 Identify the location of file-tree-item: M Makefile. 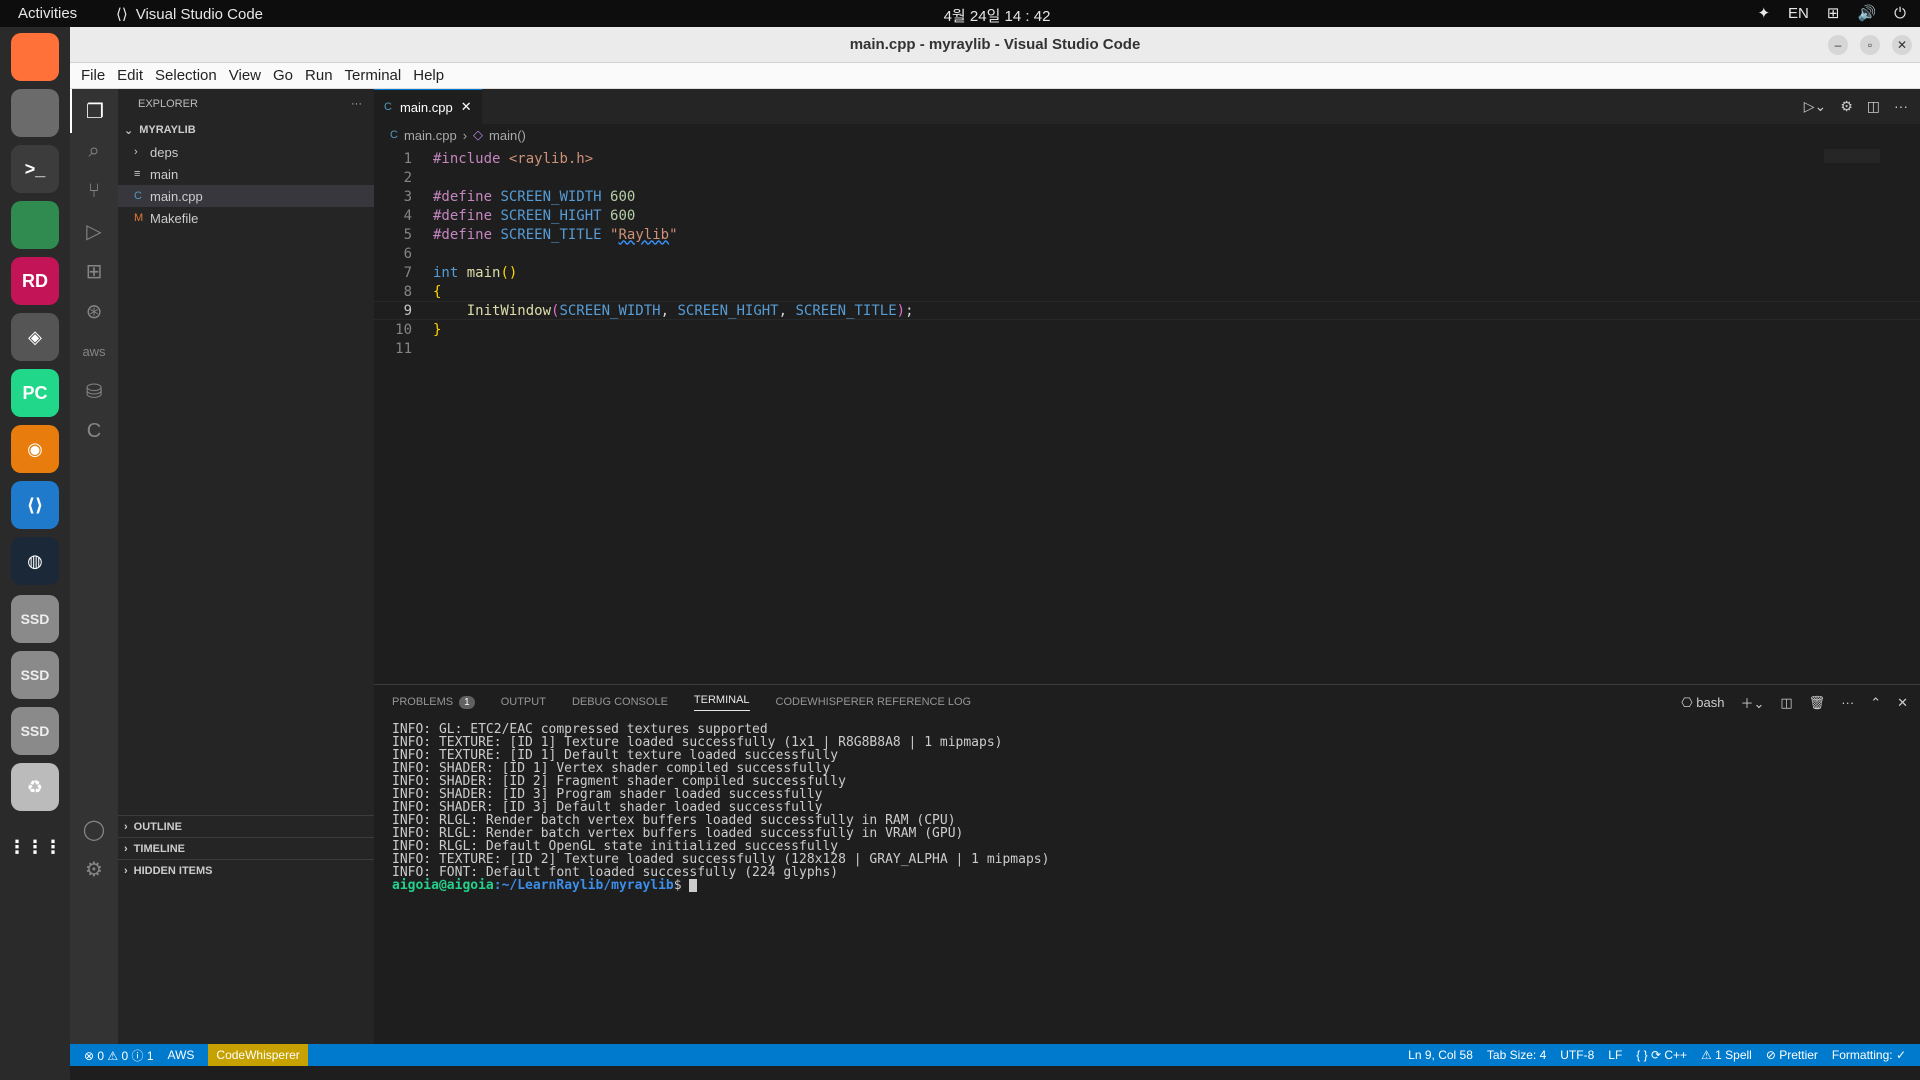
(246, 218).